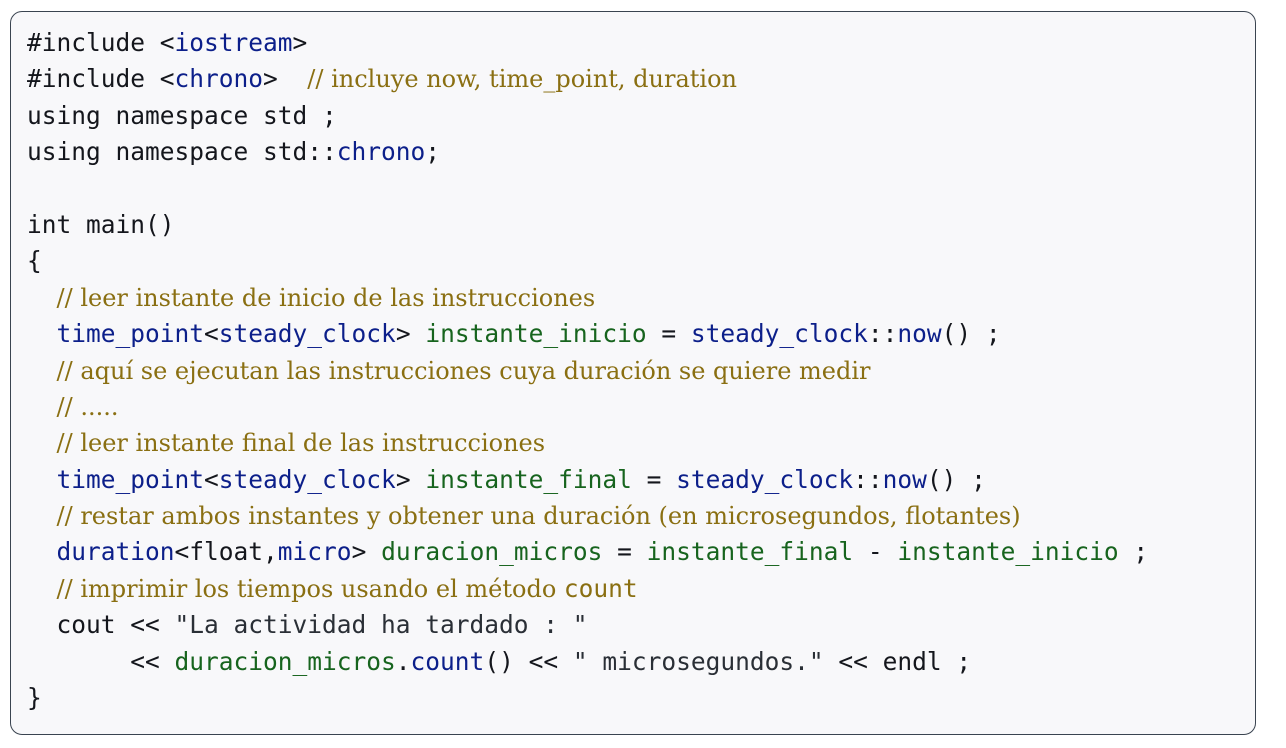 This screenshot has height=748, width=1286. Describe the element at coordinates (182, 152) in the screenshot. I see `code-token: using namespace std::` at that location.